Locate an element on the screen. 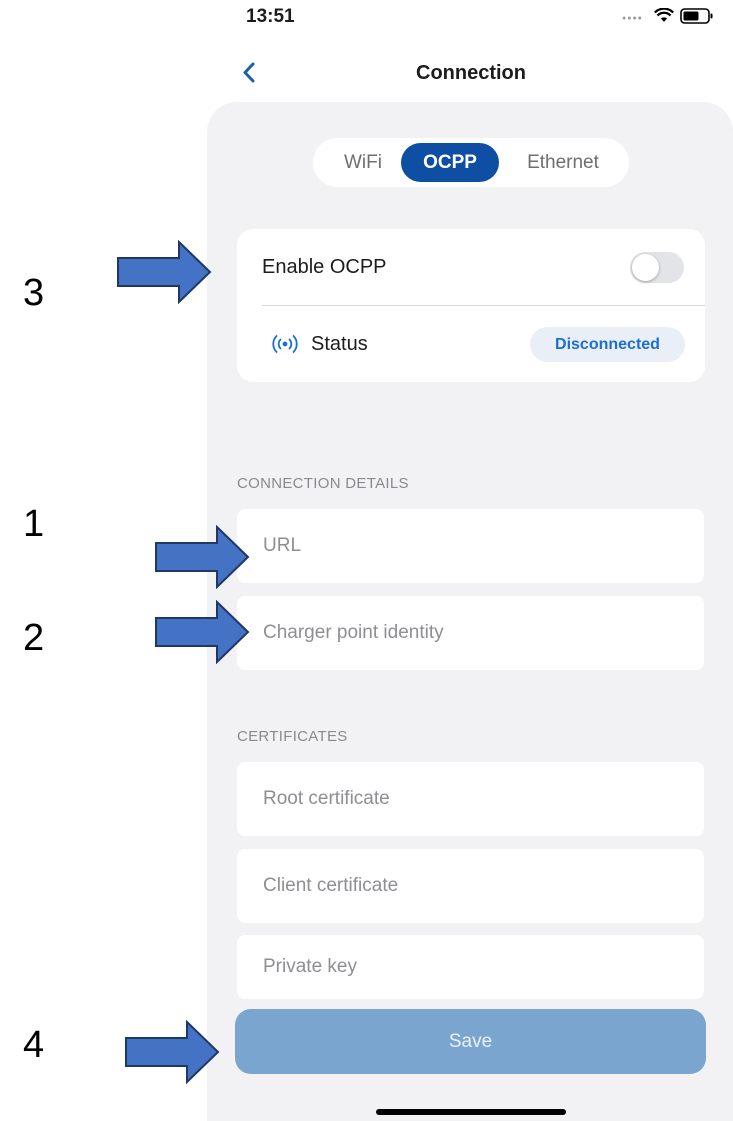  home-indicator is located at coordinates (471, 1112).